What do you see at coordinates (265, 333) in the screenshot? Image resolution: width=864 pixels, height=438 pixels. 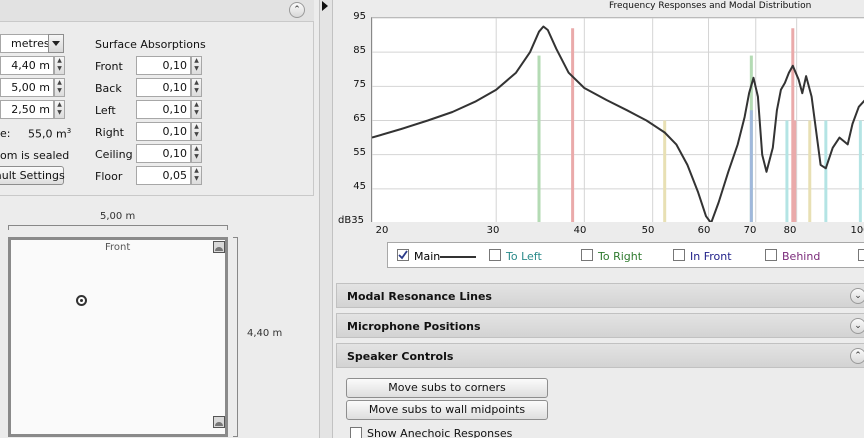 I see `room-depth-label: 4,40 m` at bounding box center [265, 333].